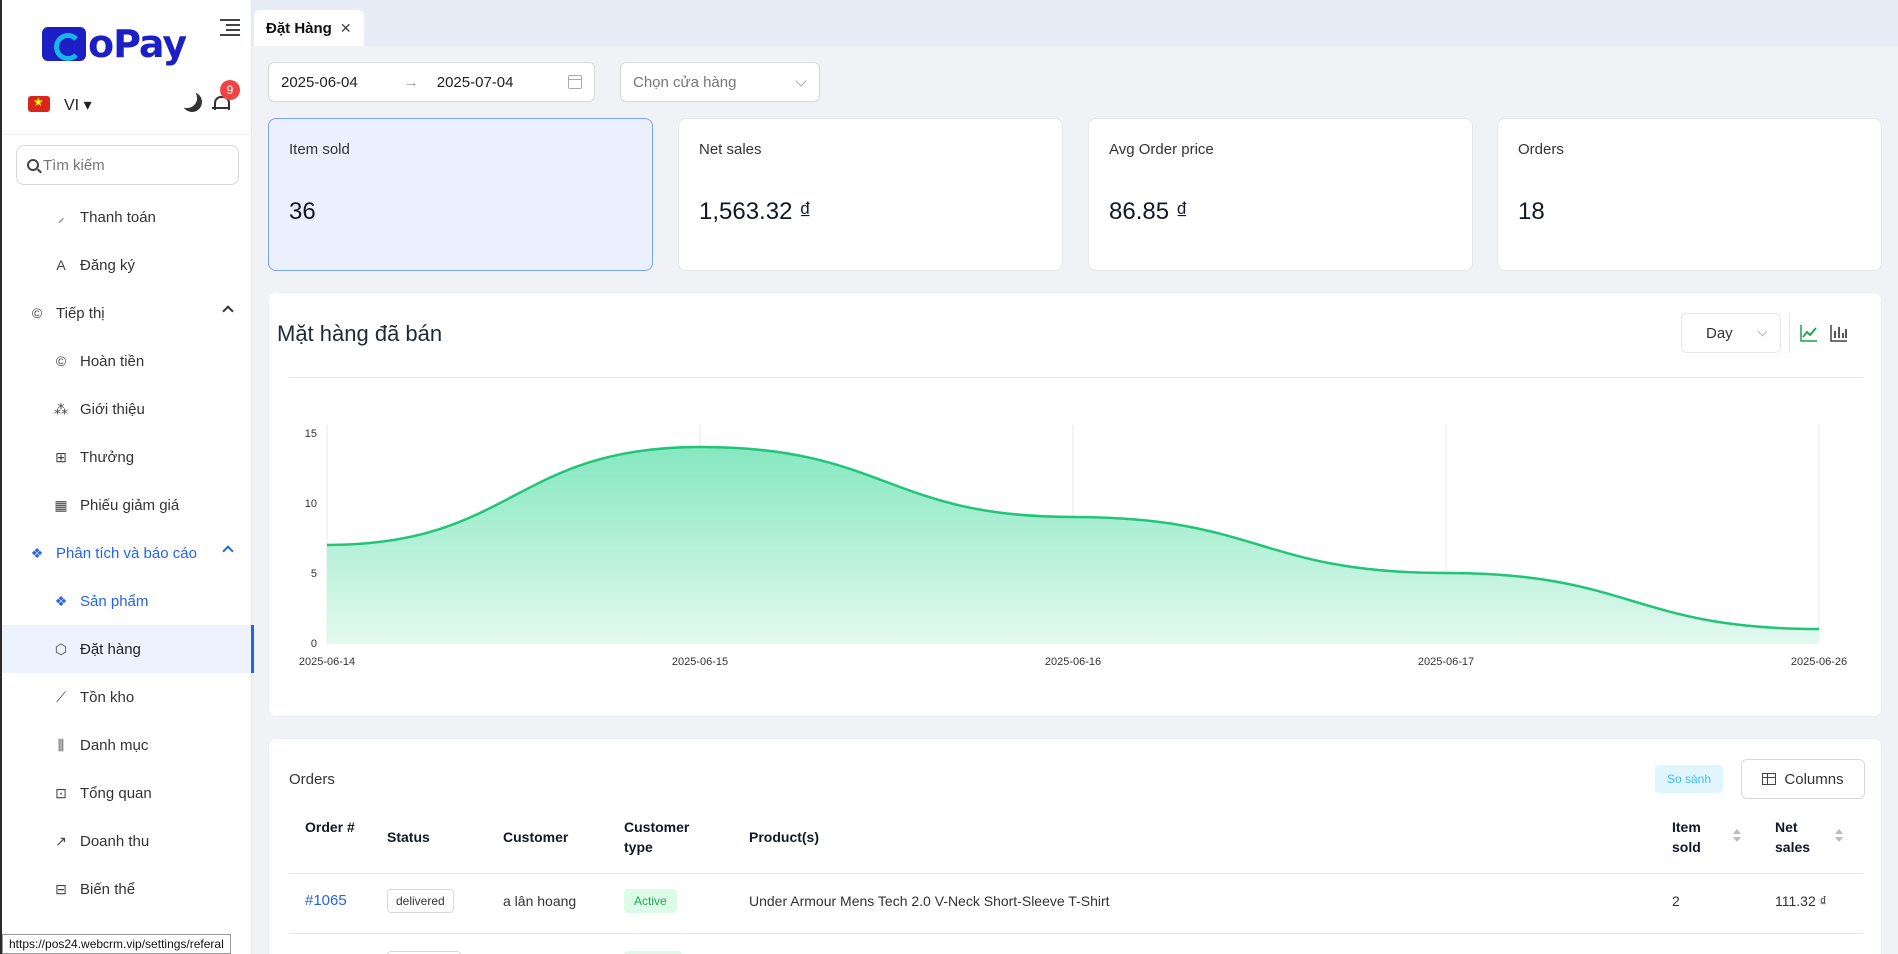 The height and width of the screenshot is (954, 1898). Describe the element at coordinates (669, 837) in the screenshot. I see `col-header-customer-type: Customer type` at that location.